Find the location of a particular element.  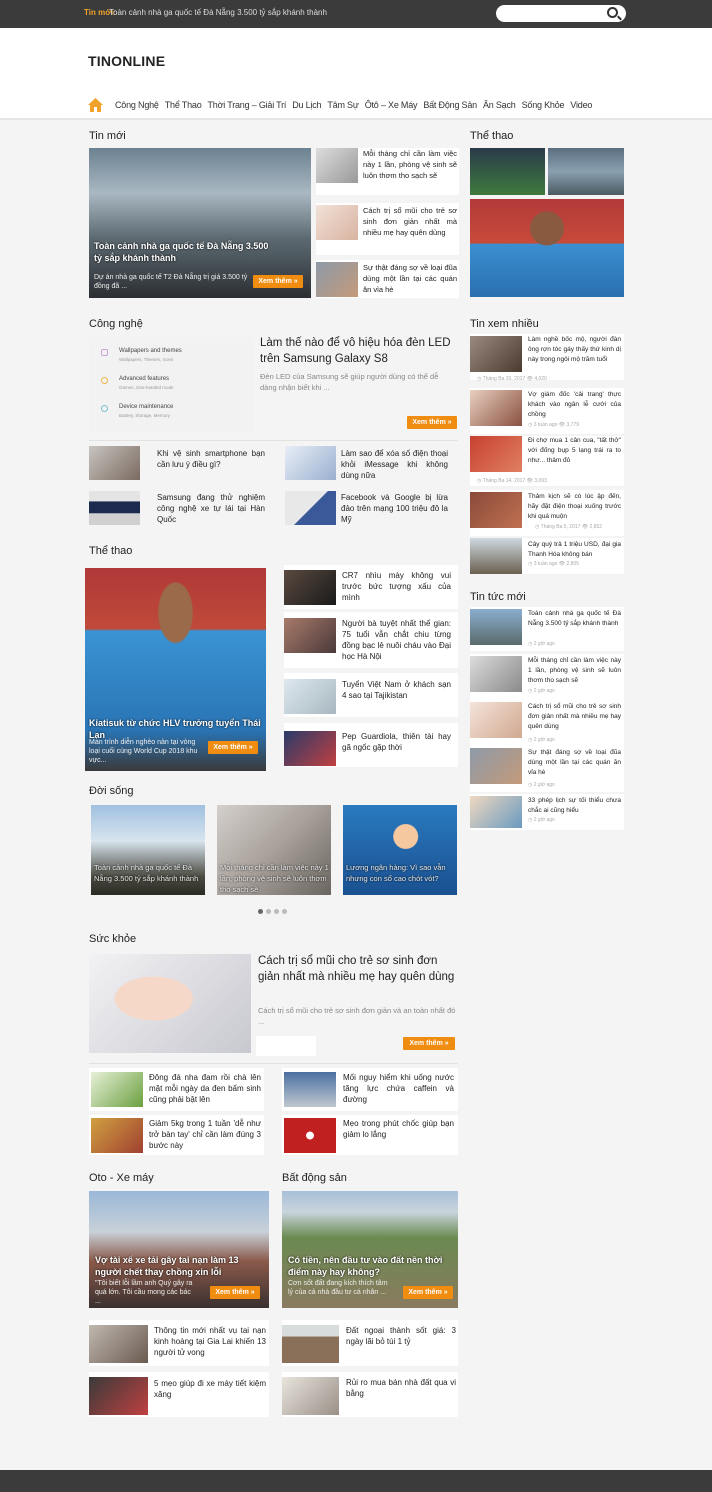

nav-item: Video is located at coordinates (581, 105).